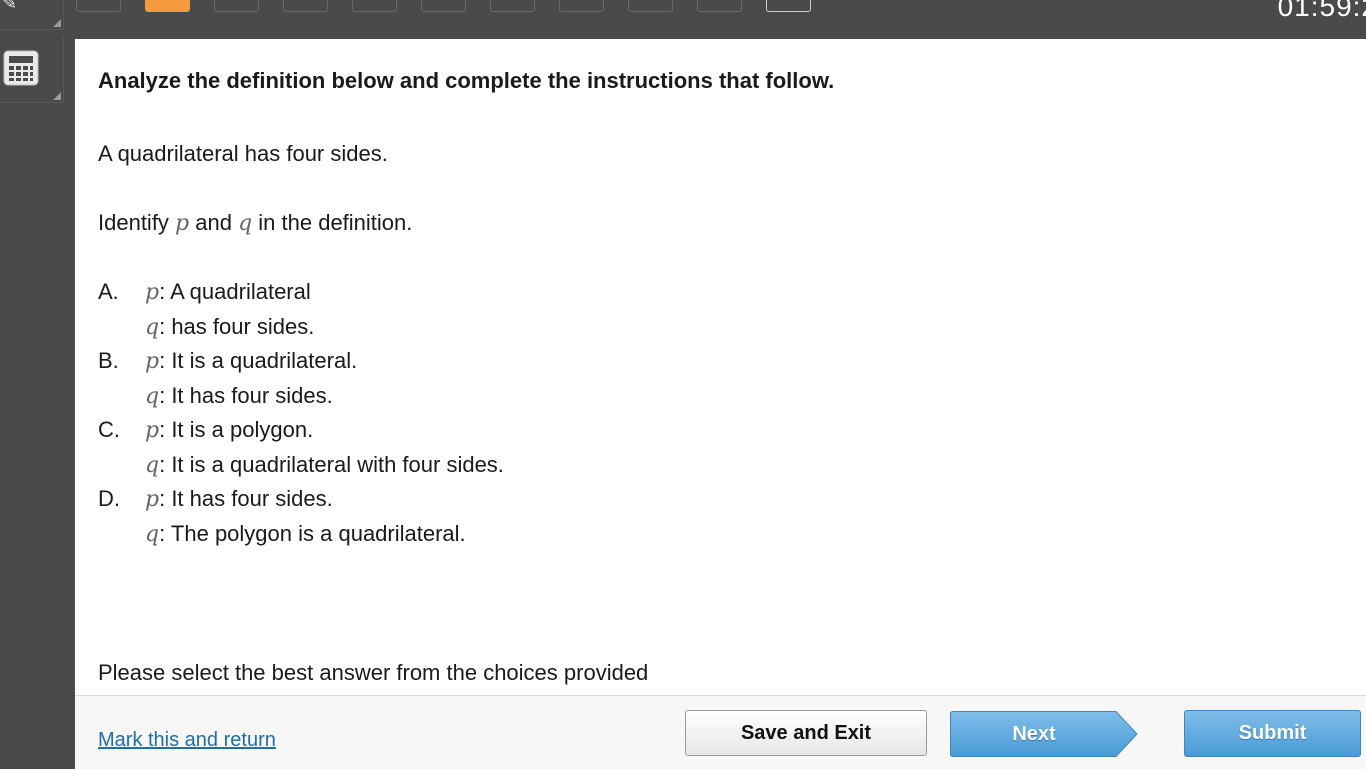  I want to click on choice-p-text: : It is a quadrilateral., so click(258, 360).